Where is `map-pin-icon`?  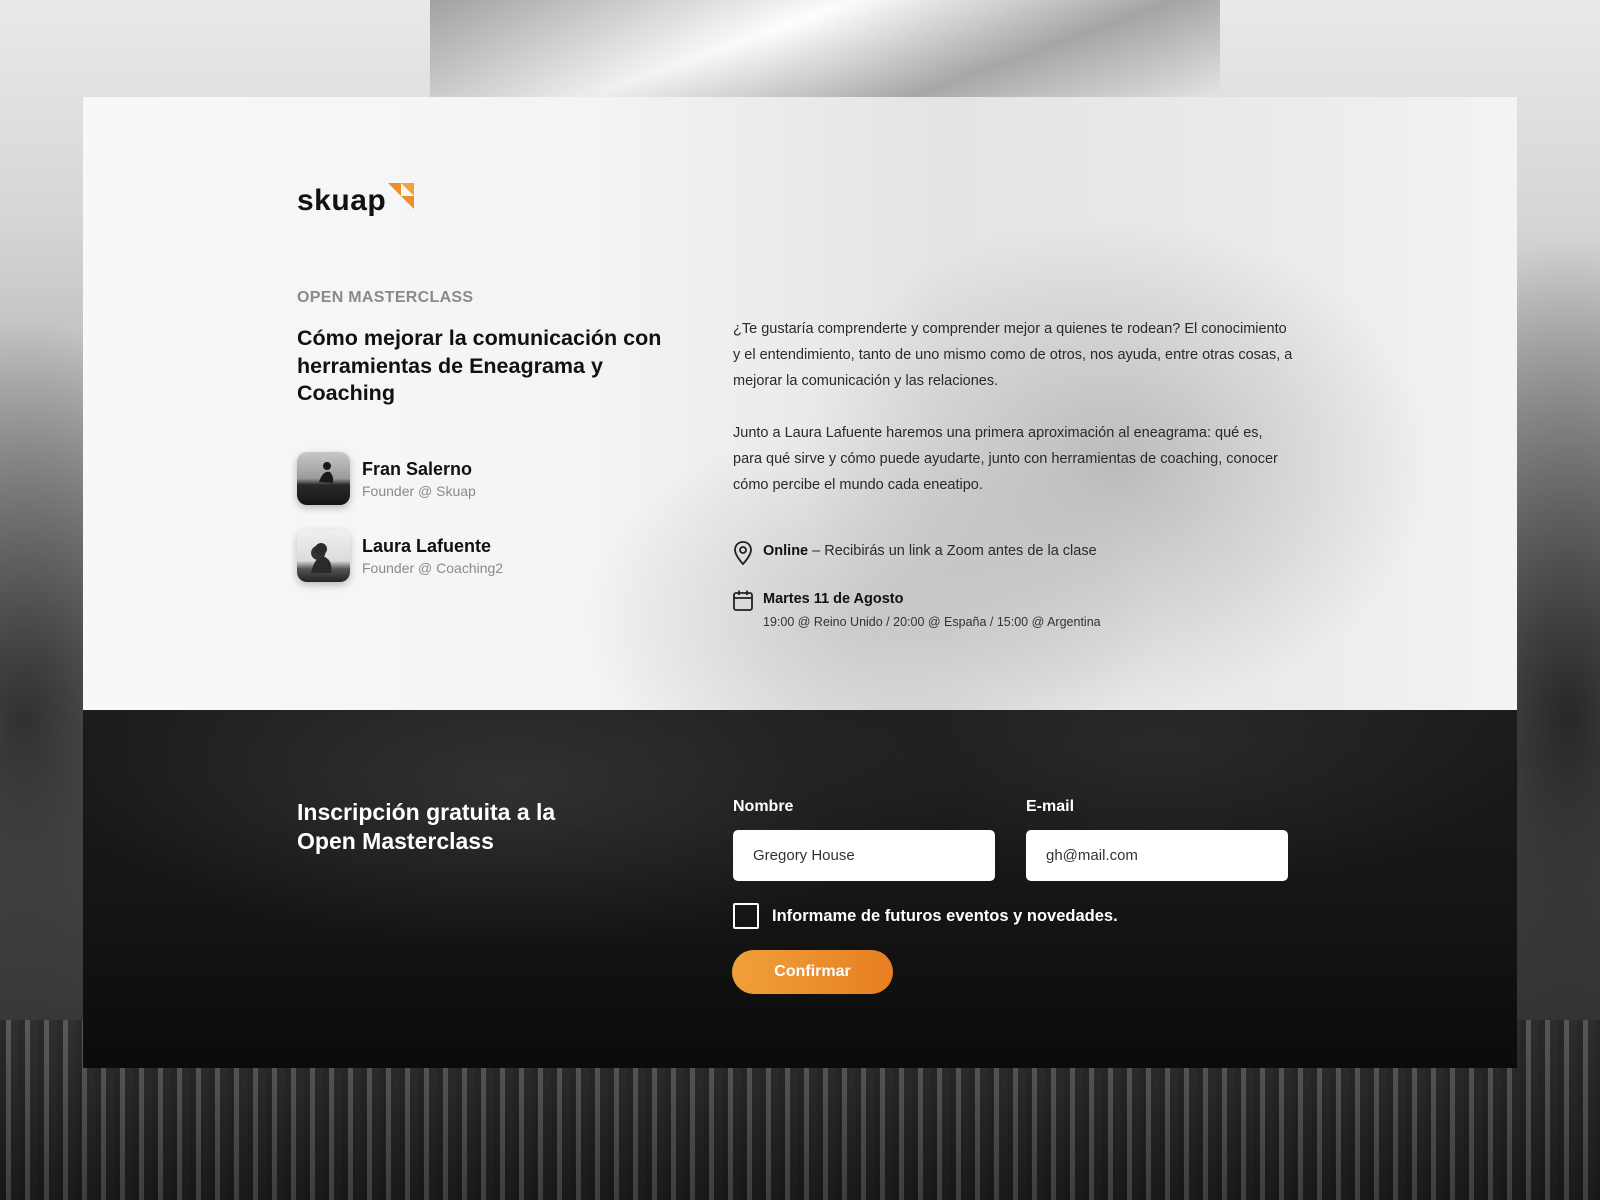
map-pin-icon is located at coordinates (743, 553).